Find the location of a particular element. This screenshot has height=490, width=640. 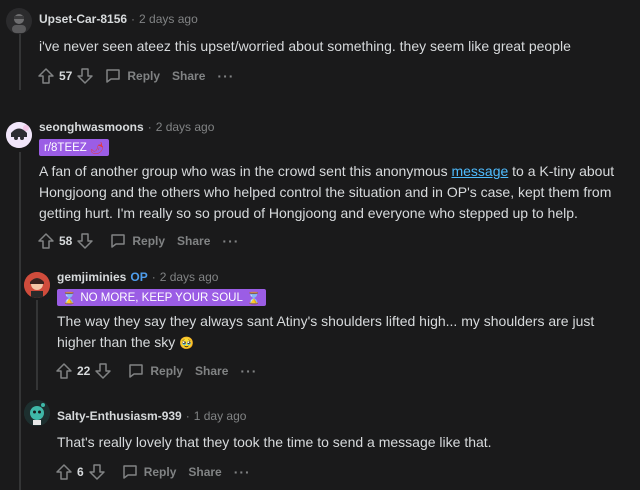

message-link: message is located at coordinates (479, 171).